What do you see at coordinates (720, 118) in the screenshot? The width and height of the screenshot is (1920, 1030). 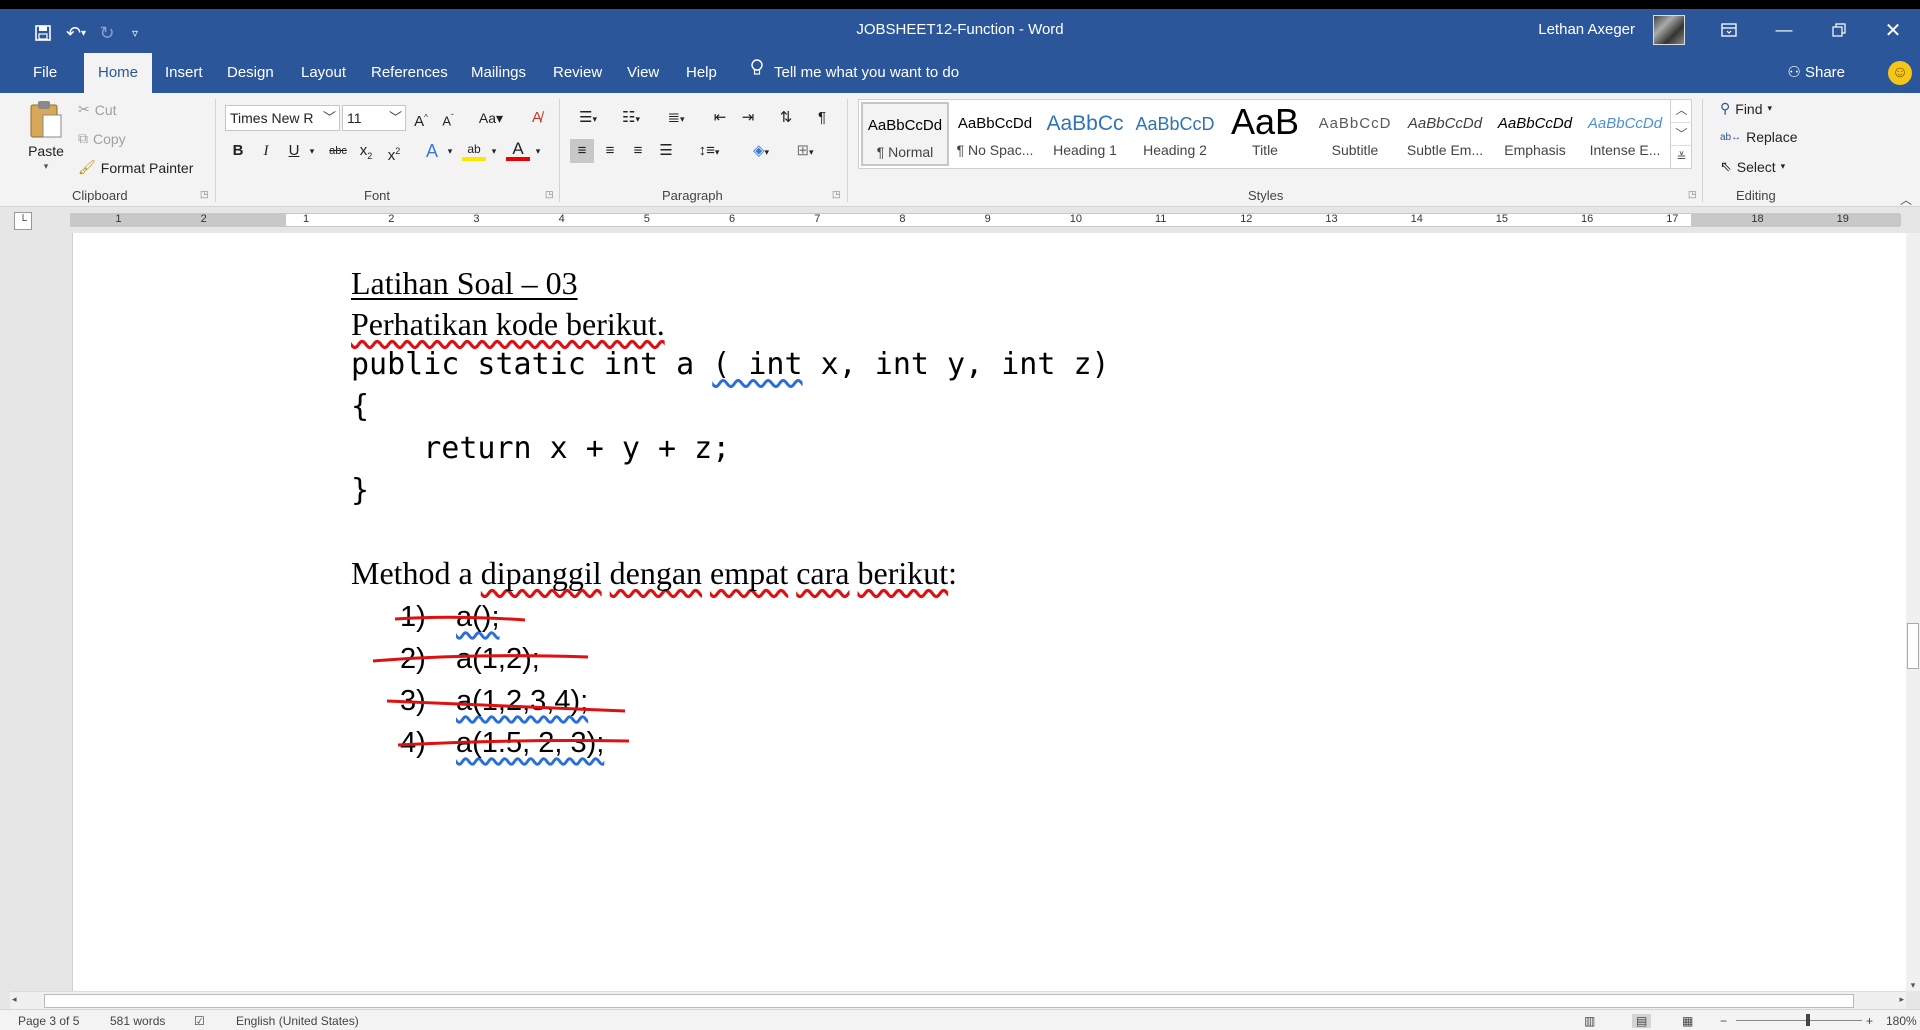 I see `decrease-indent-icon: ⇤` at bounding box center [720, 118].